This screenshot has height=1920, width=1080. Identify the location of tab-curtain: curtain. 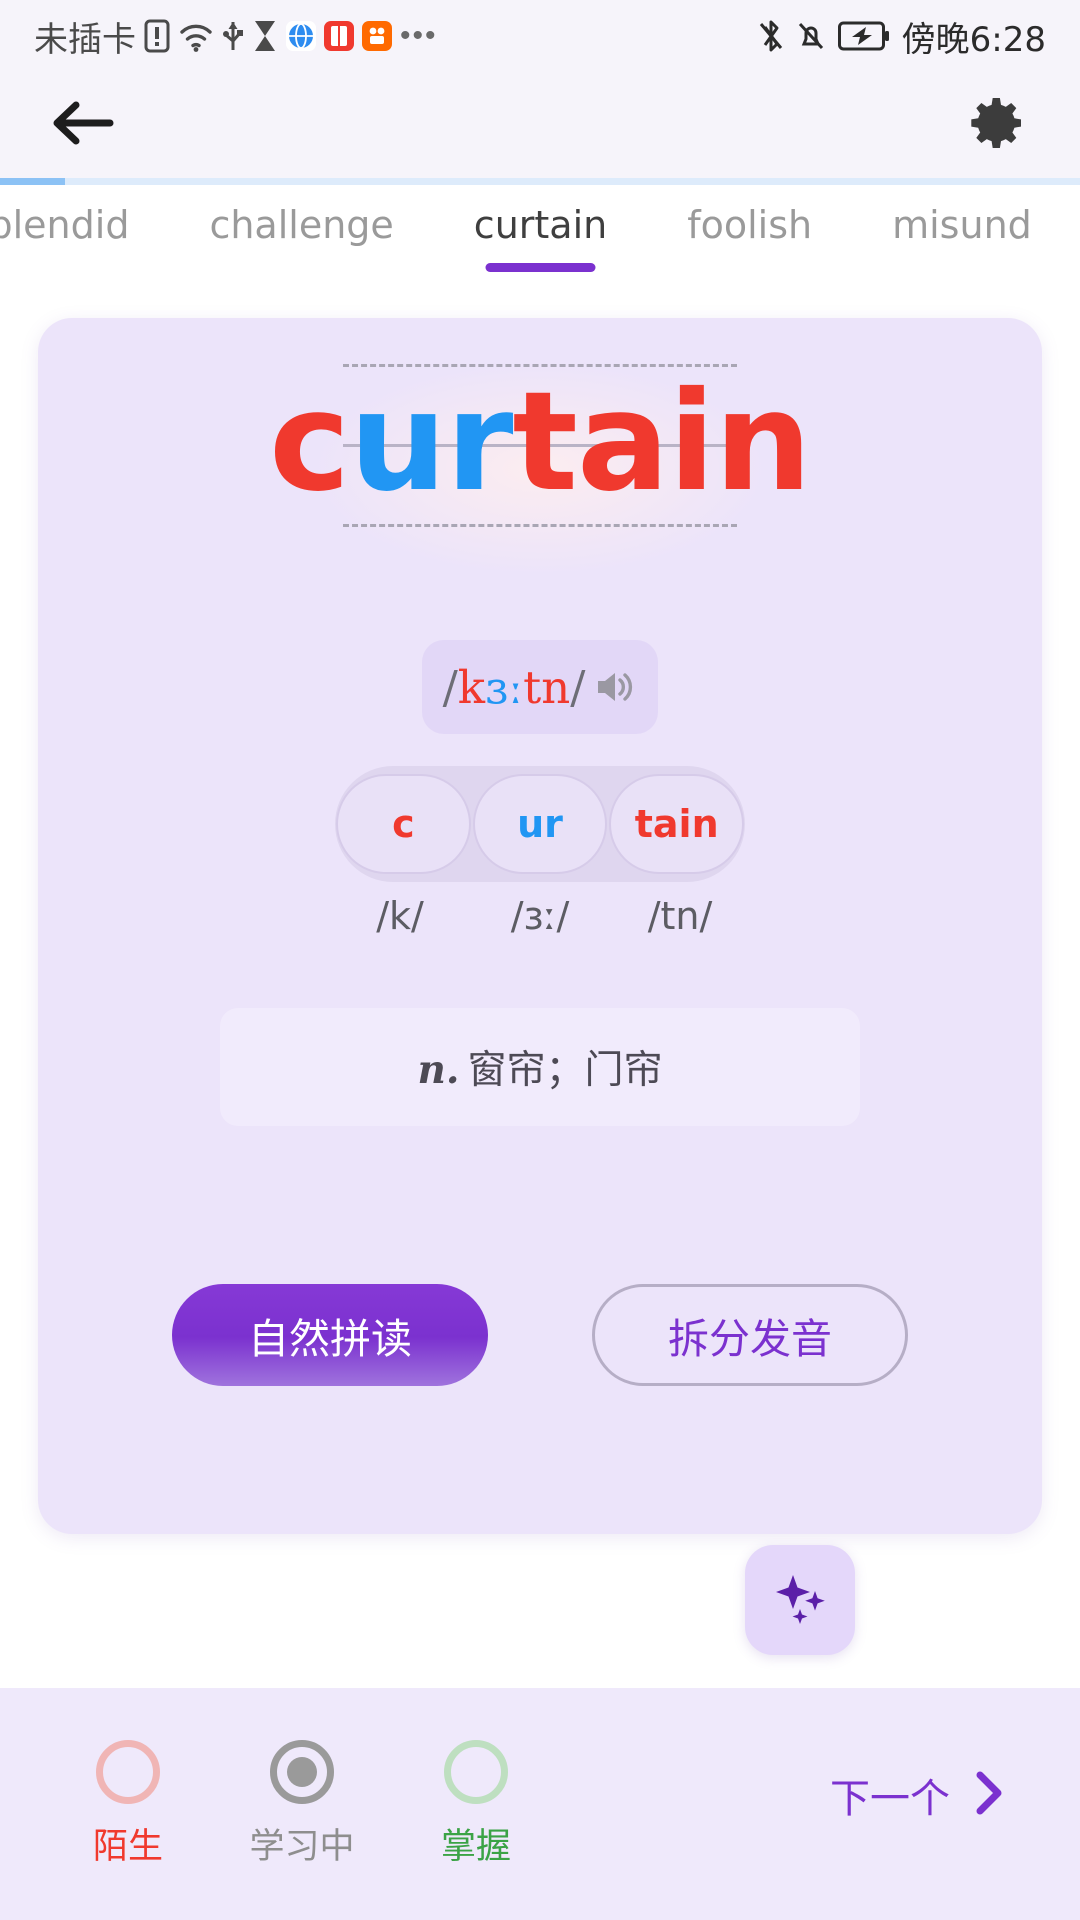
(540, 240).